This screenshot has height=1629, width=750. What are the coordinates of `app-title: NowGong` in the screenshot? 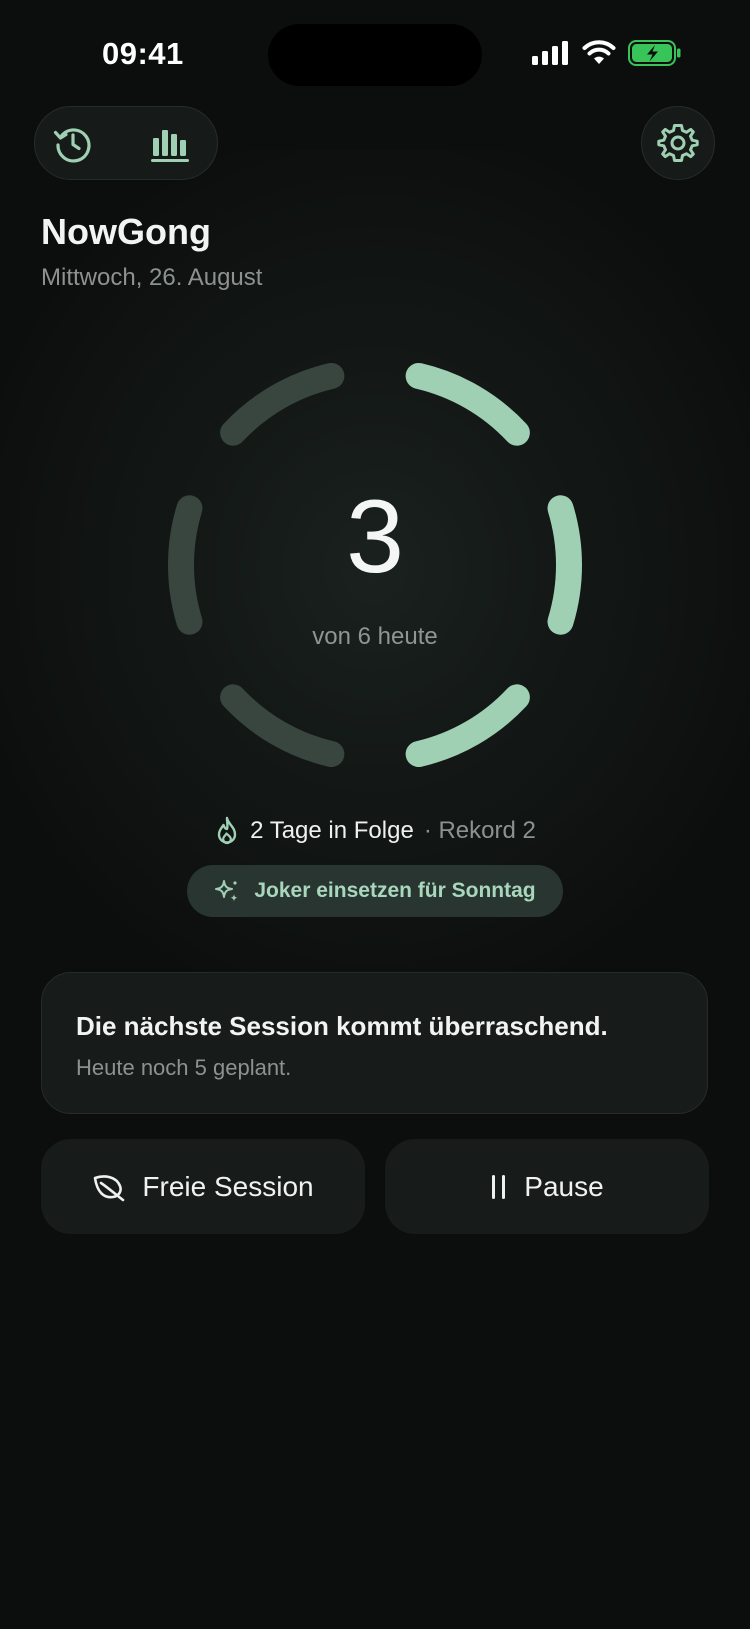 It's located at (126, 231).